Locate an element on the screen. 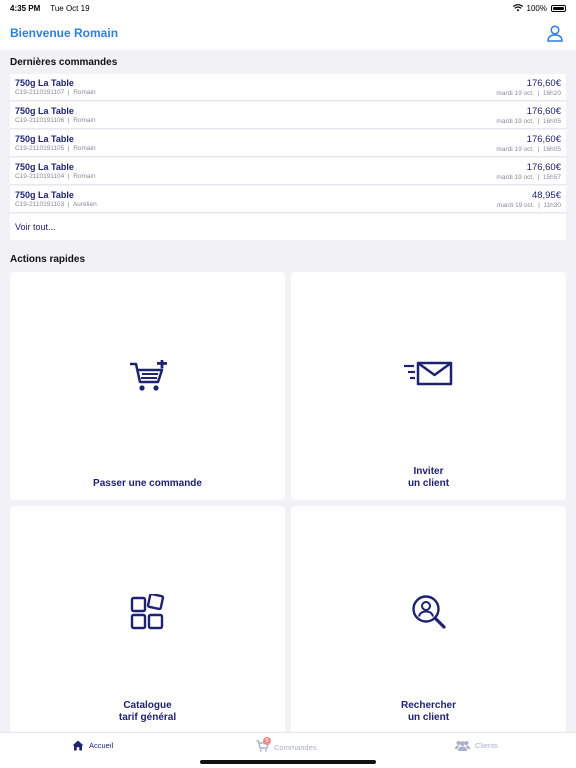 The width and height of the screenshot is (576, 768). status-bar: 4:35 PM Tue Oct 19 100% is located at coordinates (288, 8).